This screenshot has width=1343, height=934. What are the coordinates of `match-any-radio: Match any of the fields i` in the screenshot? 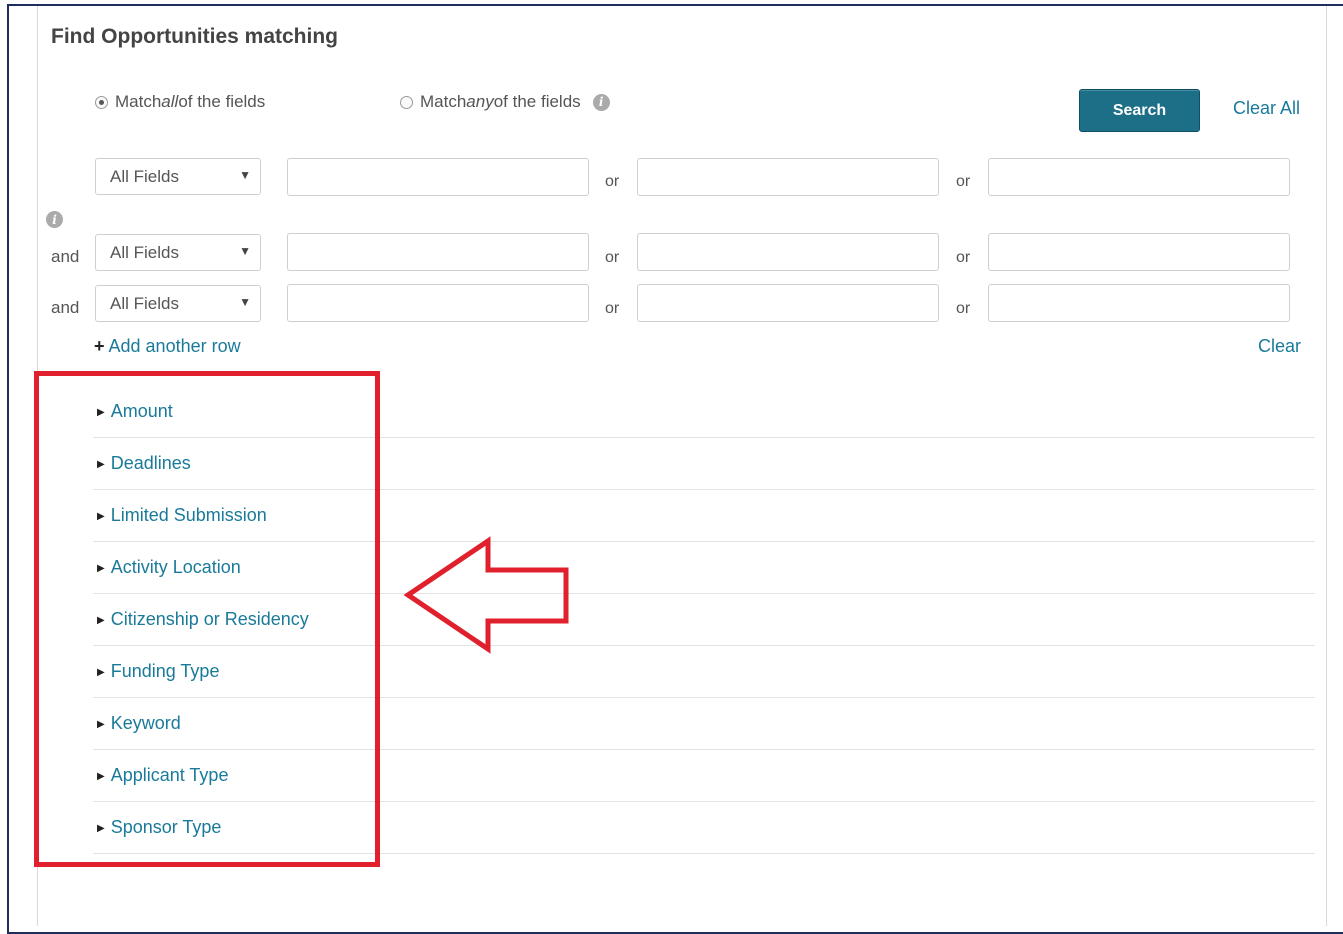 It's located at (505, 102).